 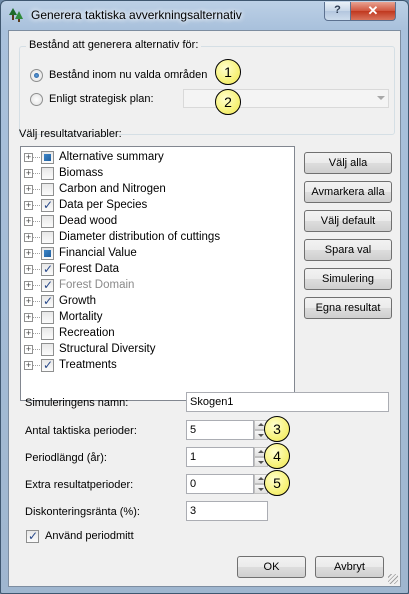 What do you see at coordinates (348, 250) in the screenshot?
I see `save-selection-button: Spara val` at bounding box center [348, 250].